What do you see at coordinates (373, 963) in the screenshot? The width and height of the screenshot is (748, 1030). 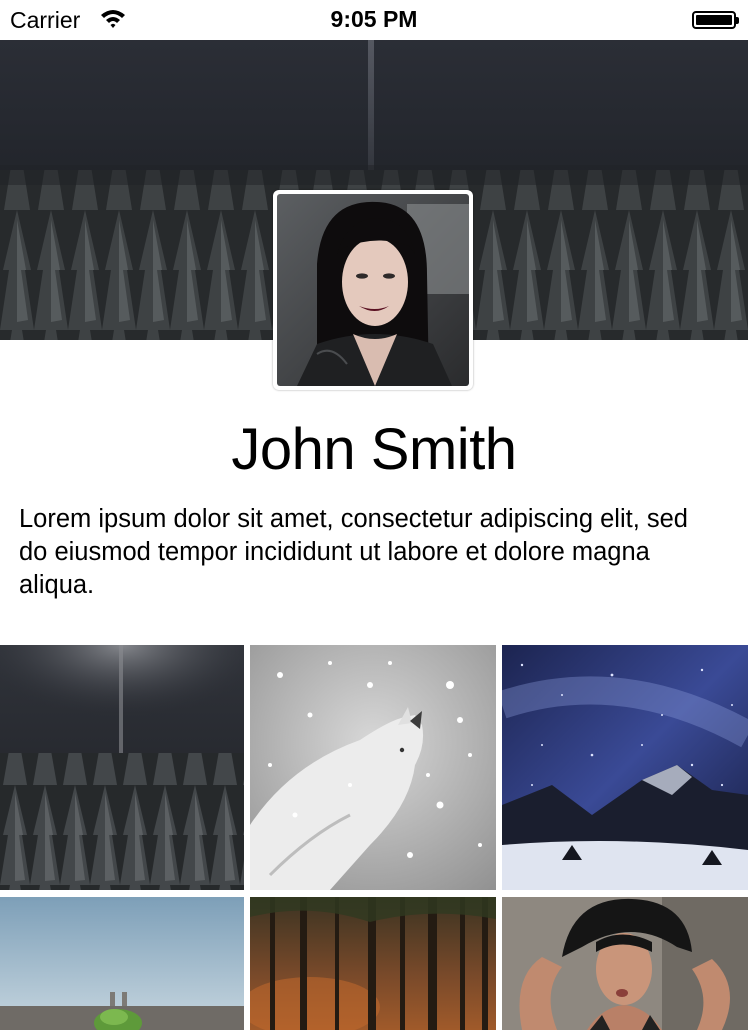 I see `photo-tile-autumn-forest` at bounding box center [373, 963].